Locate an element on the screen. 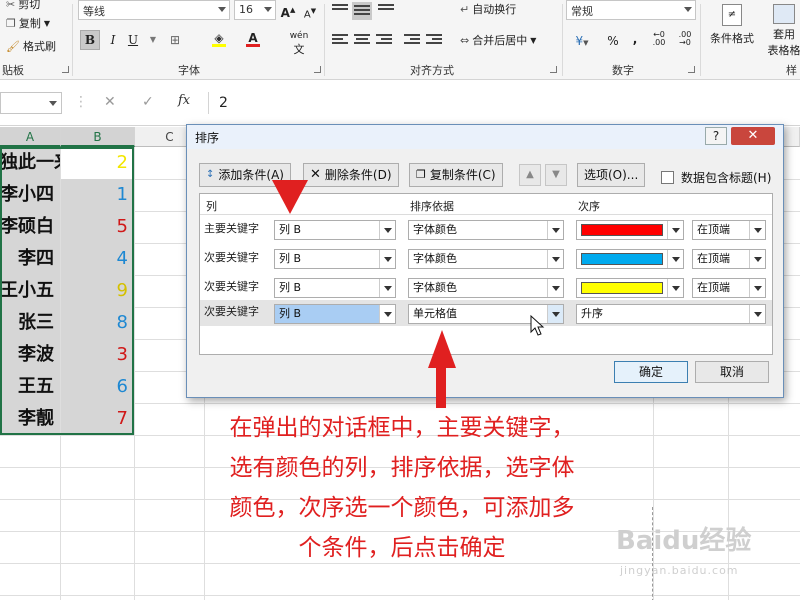 Image resolution: width=800 pixels, height=600 pixels. has-header-checkbox is located at coordinates (667, 177).